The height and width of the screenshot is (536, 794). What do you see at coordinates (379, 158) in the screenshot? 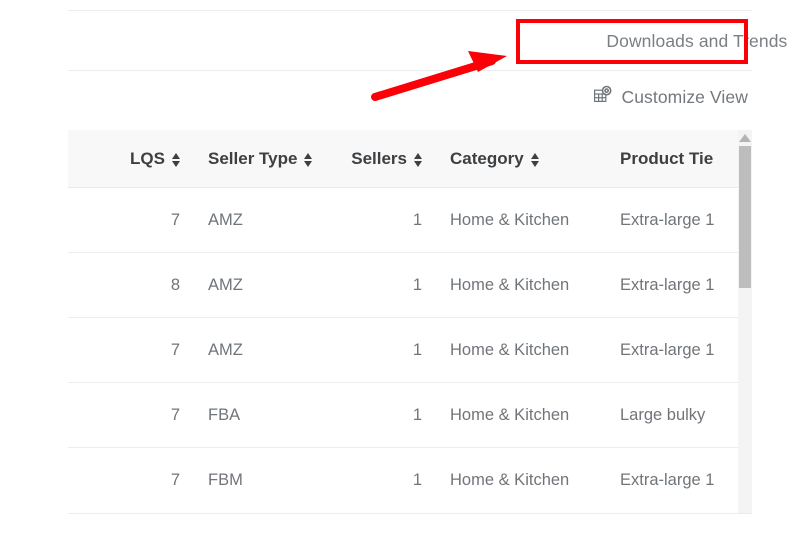
I see `column-header-label: Sellers` at bounding box center [379, 158].